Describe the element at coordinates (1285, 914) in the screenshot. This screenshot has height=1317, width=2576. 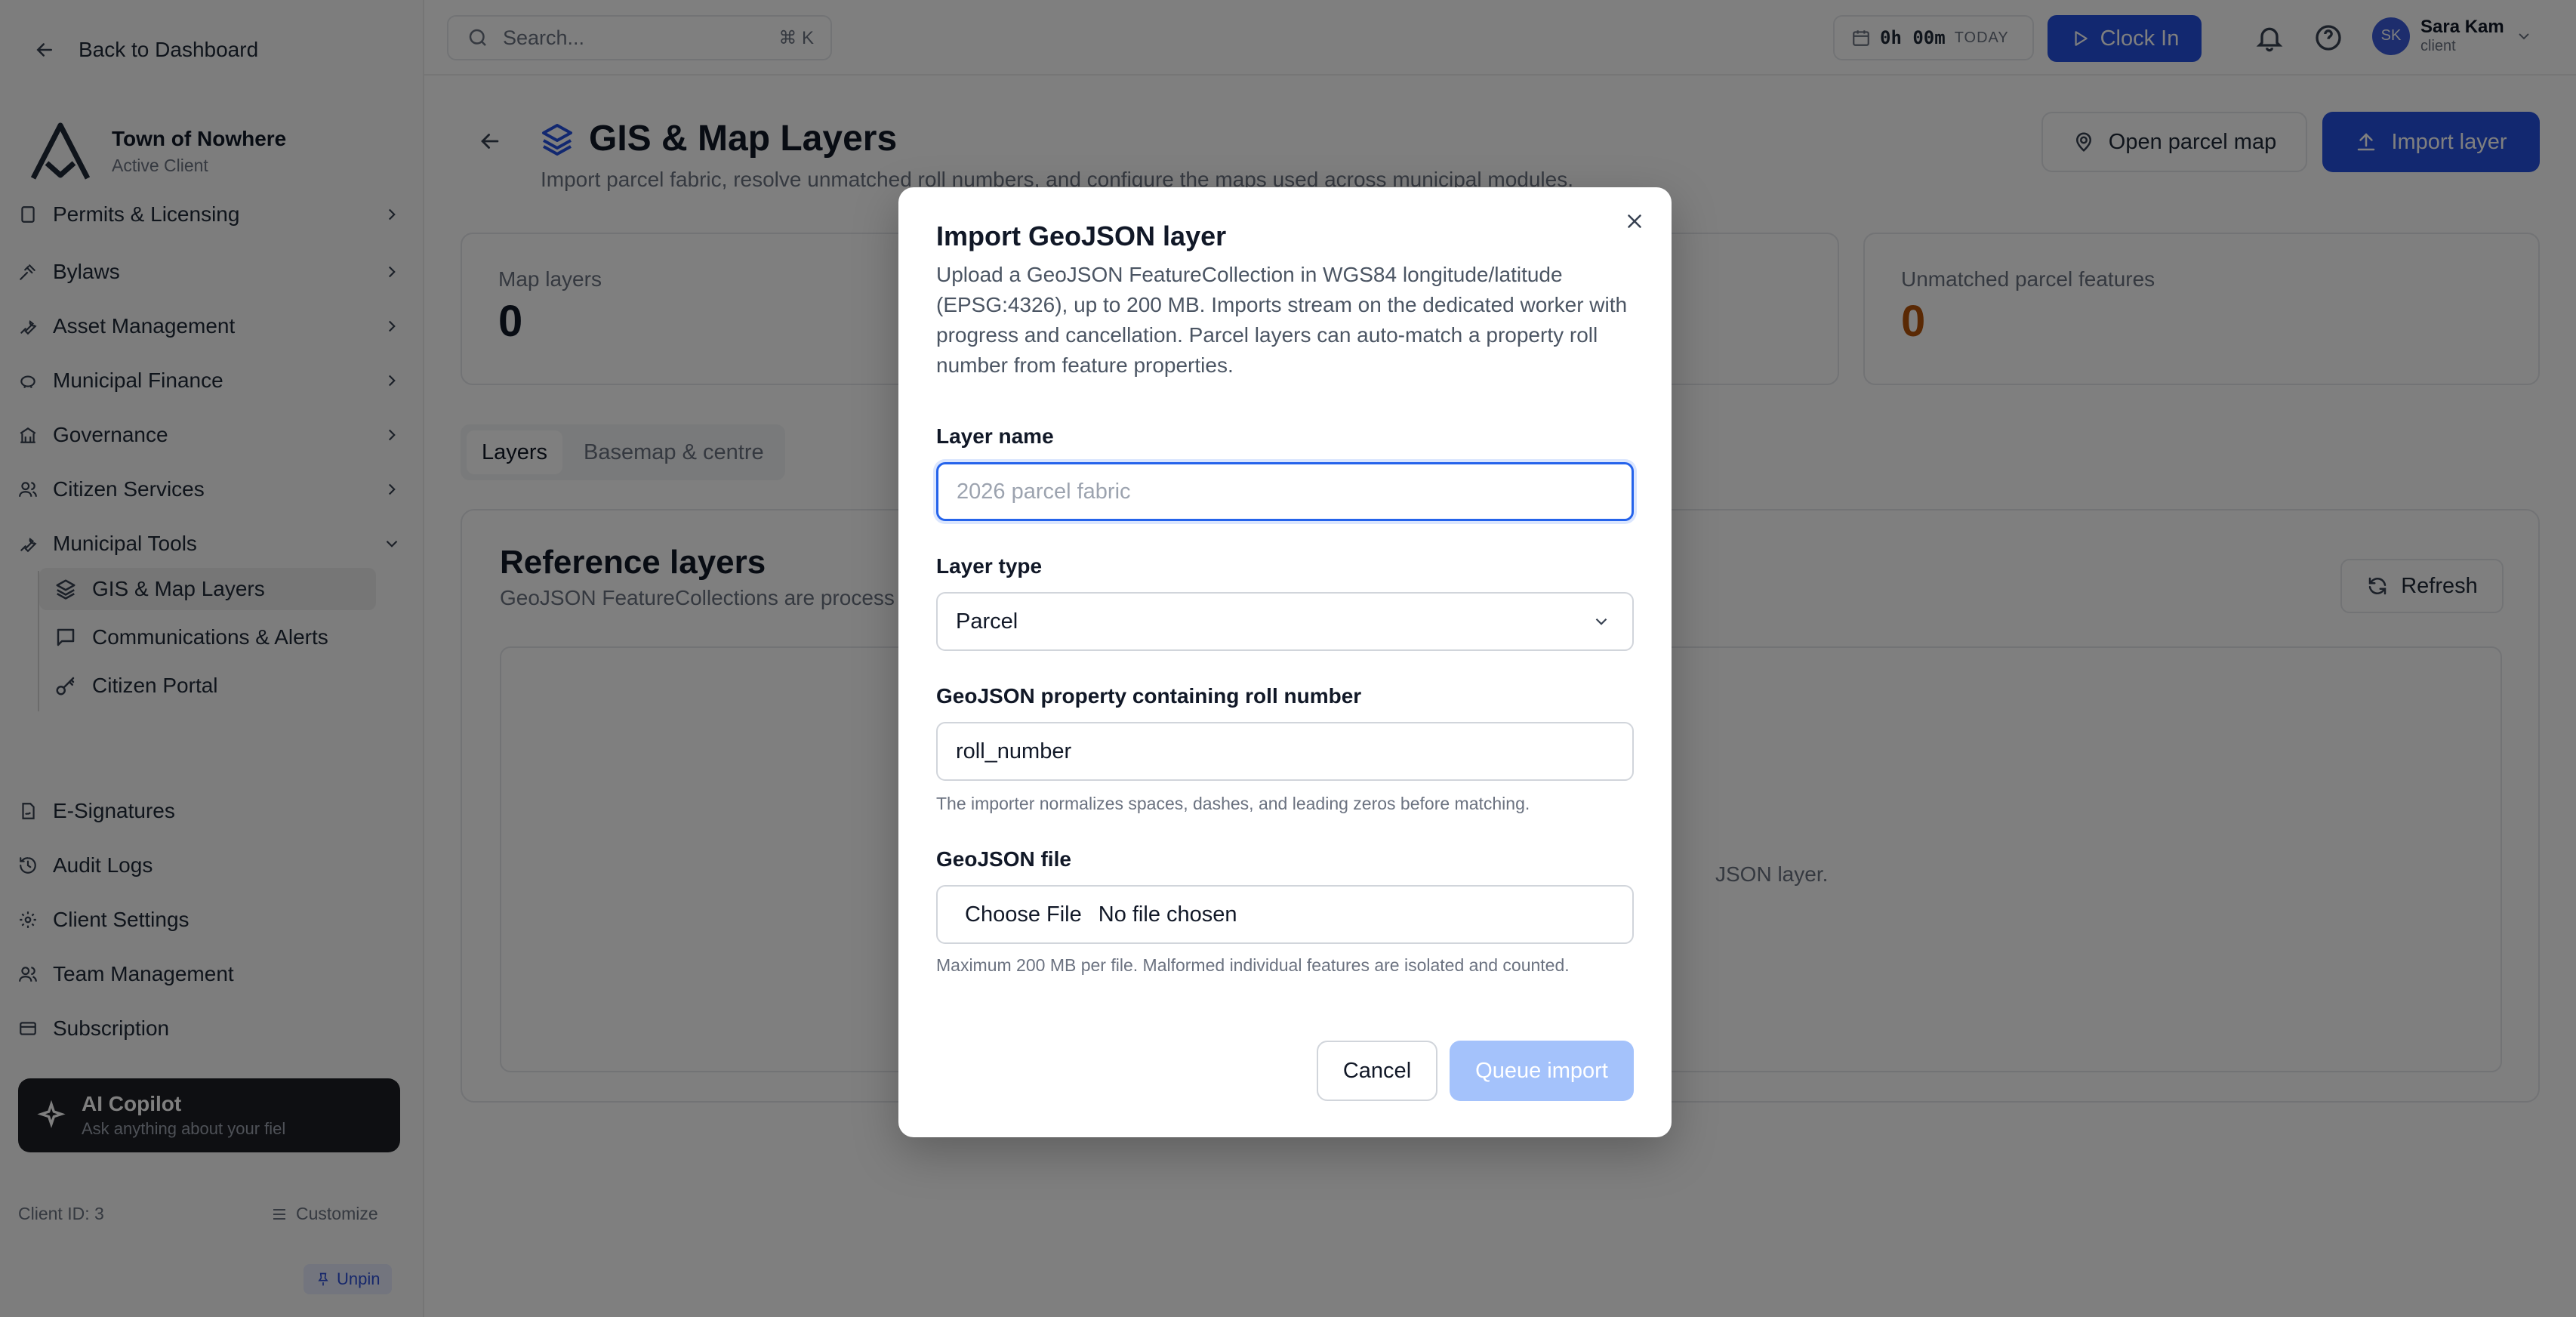
I see `geojson-file-input: Choose File No file chosen` at that location.